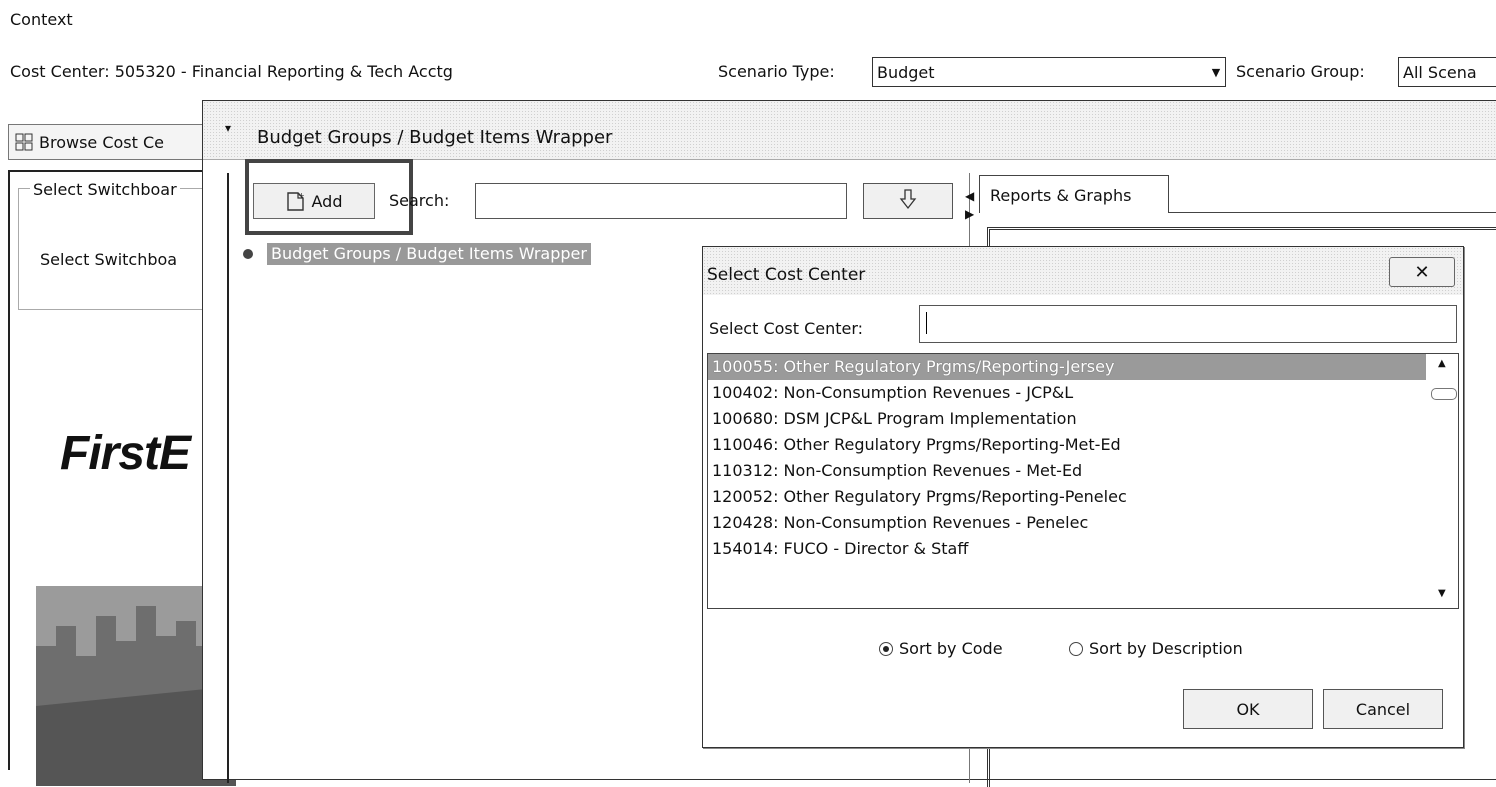 This screenshot has width=1496, height=787. What do you see at coordinates (1442, 593) in the screenshot?
I see `scroll-down-icon: ▼` at bounding box center [1442, 593].